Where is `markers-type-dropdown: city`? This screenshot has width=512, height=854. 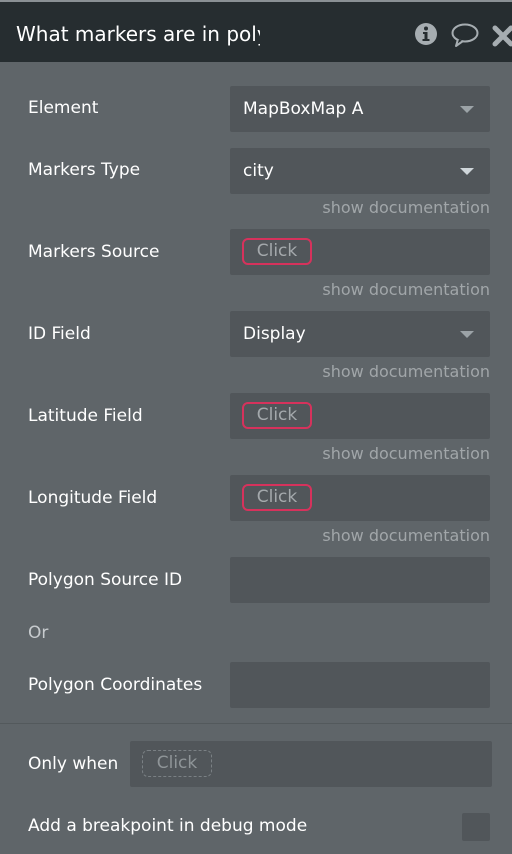
markers-type-dropdown: city is located at coordinates (360, 171).